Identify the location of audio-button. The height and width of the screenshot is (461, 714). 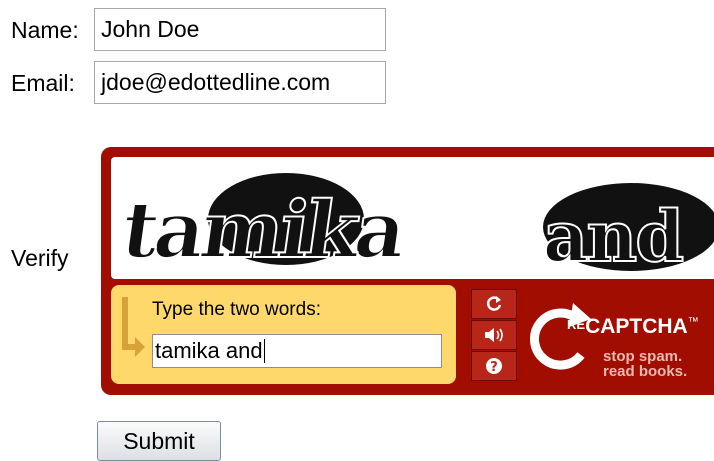
(494, 335).